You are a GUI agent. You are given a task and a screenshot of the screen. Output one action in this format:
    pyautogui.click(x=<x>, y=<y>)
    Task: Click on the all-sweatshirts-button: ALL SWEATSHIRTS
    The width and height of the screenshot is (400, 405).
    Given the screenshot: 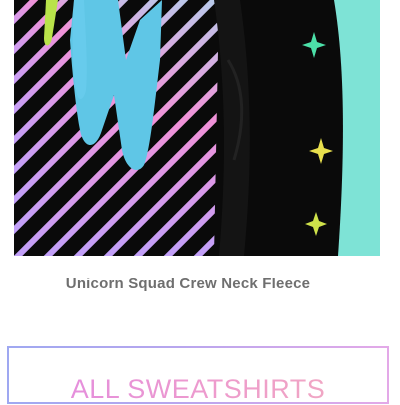 What is the action you would take?
    pyautogui.click(x=198, y=375)
    